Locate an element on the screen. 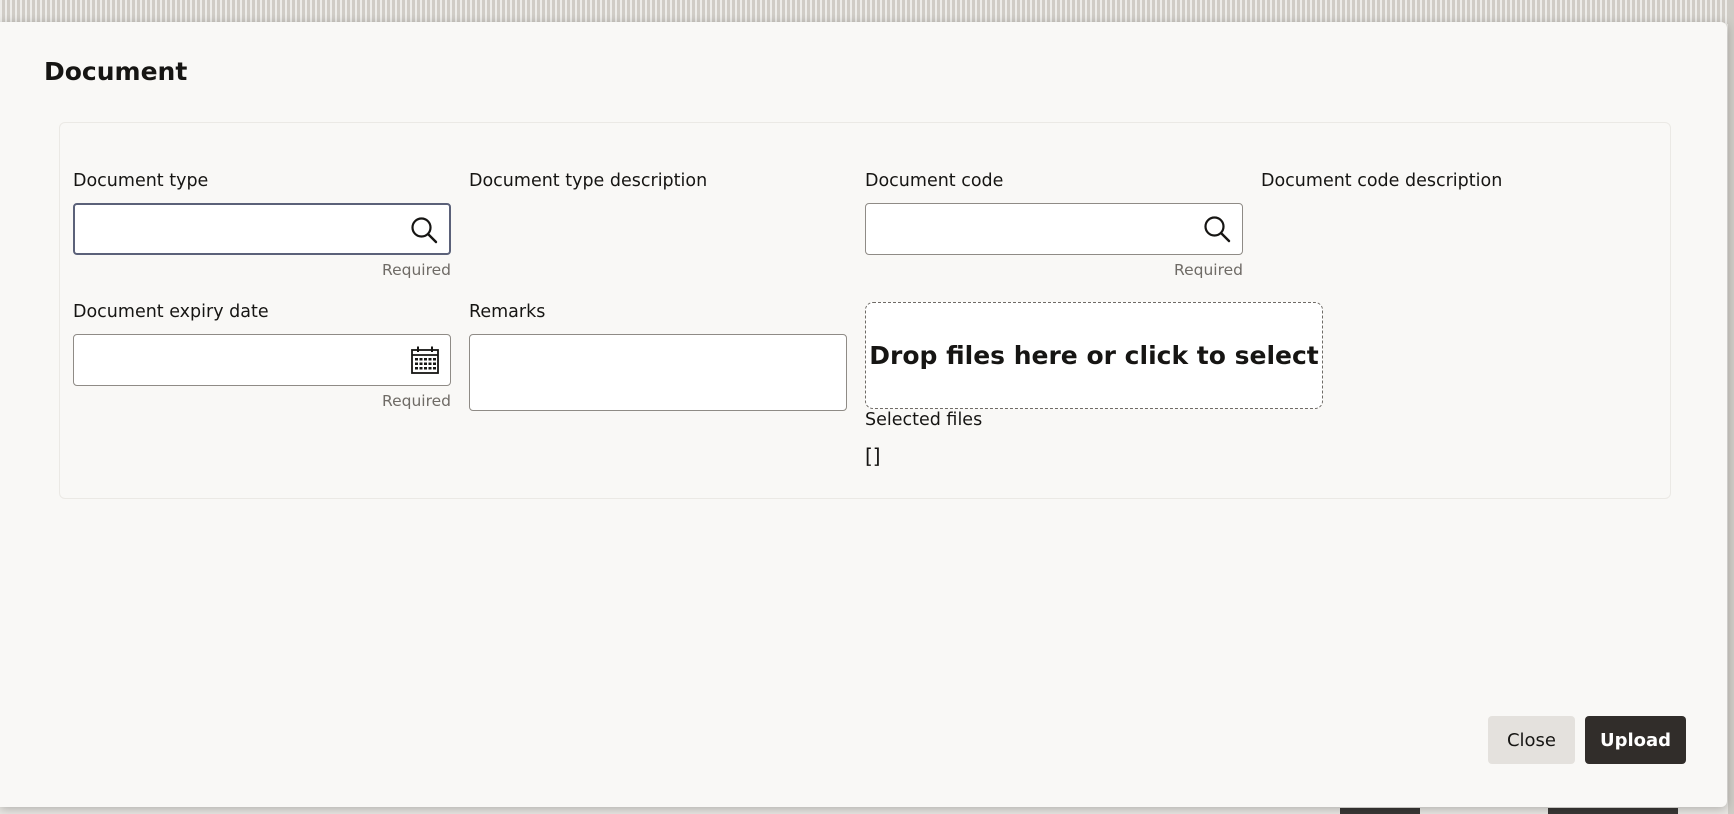 The image size is (1734, 814). remarks-textarea is located at coordinates (658, 372).